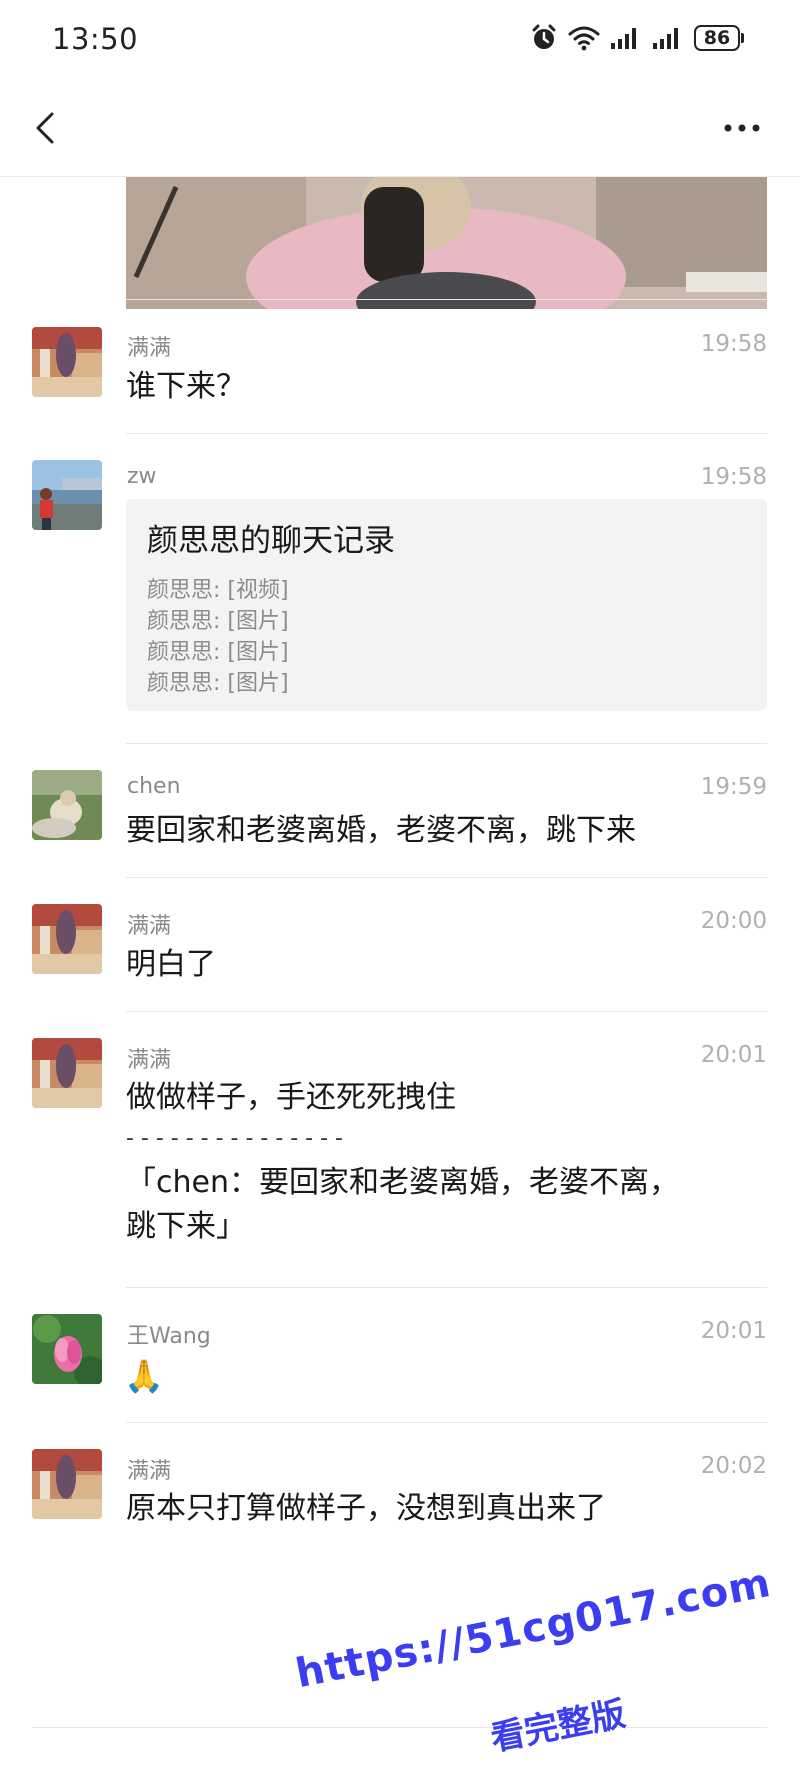 This screenshot has width=800, height=1781. What do you see at coordinates (742, 38) in the screenshot?
I see `battery-cap` at bounding box center [742, 38].